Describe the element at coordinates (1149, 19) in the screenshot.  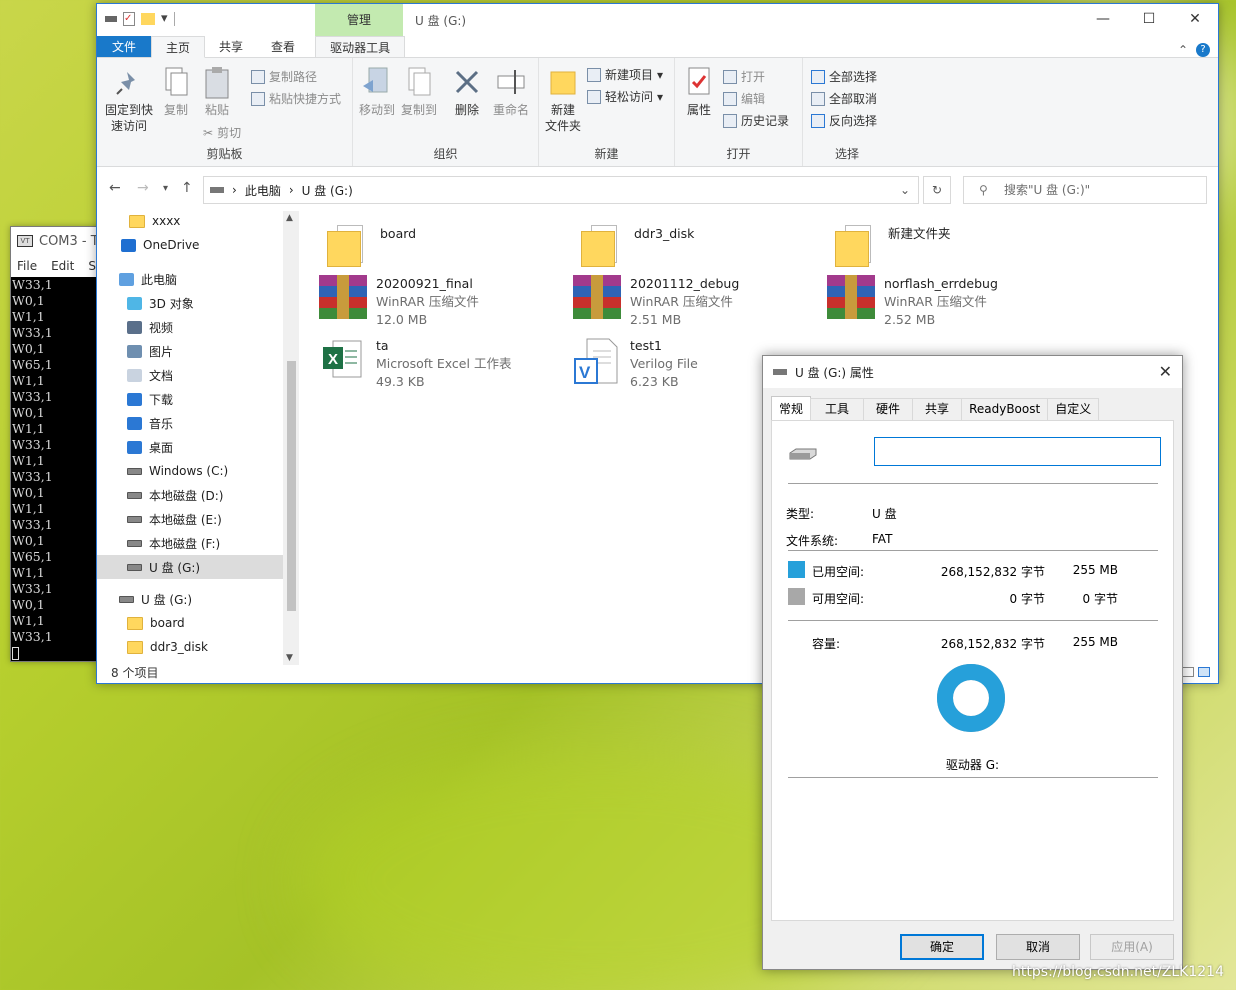
I see `maximize-icon: ☐` at that location.